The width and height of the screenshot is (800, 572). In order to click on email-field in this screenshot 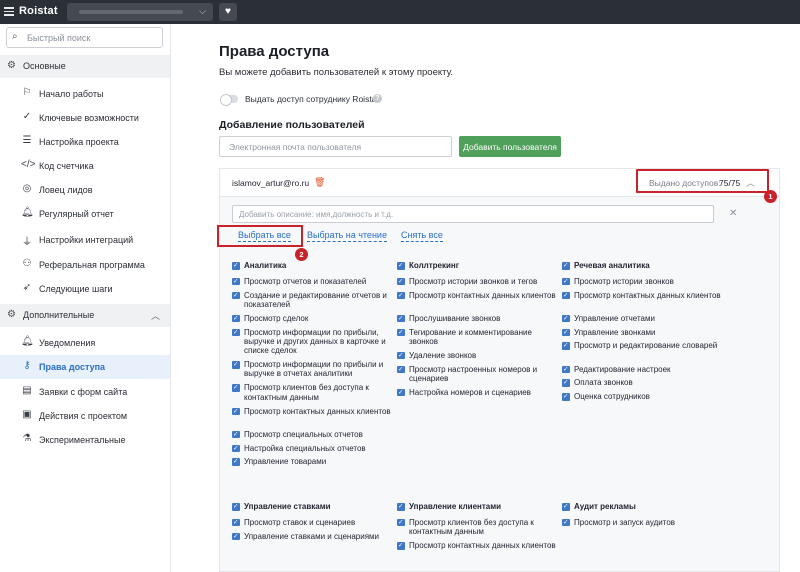, I will do `click(335, 146)`.